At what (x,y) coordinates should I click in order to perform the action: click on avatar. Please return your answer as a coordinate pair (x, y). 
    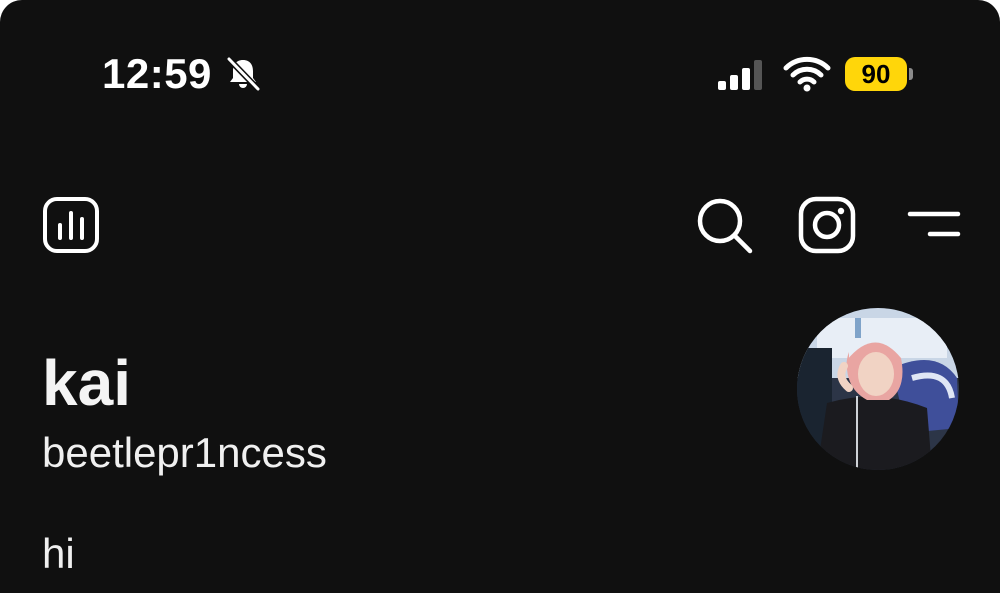
    Looking at the image, I should click on (878, 389).